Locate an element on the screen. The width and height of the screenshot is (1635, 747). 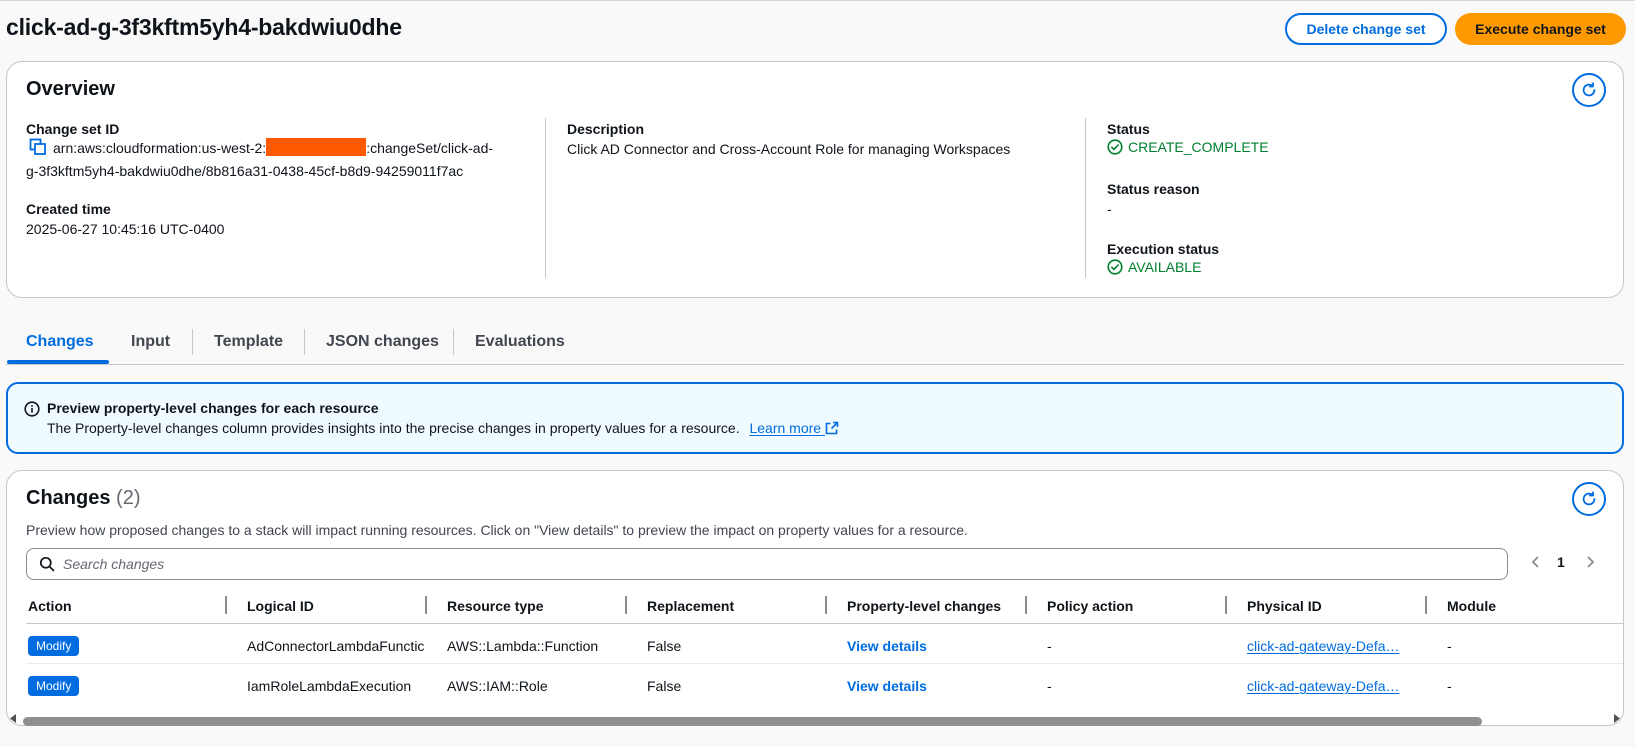
status-value: CREATE_COMPLETE is located at coordinates (1188, 147).